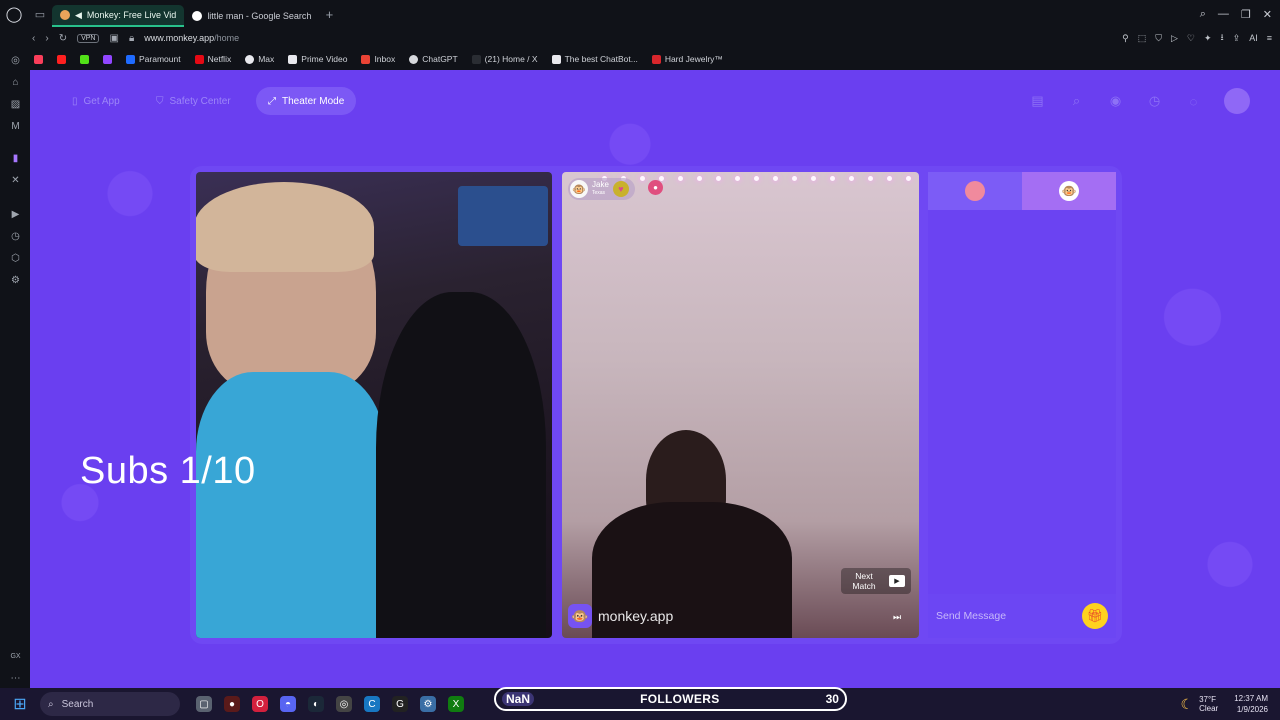 Image resolution: width=1280 pixels, height=720 pixels. I want to click on tab-record, so click(975, 191).